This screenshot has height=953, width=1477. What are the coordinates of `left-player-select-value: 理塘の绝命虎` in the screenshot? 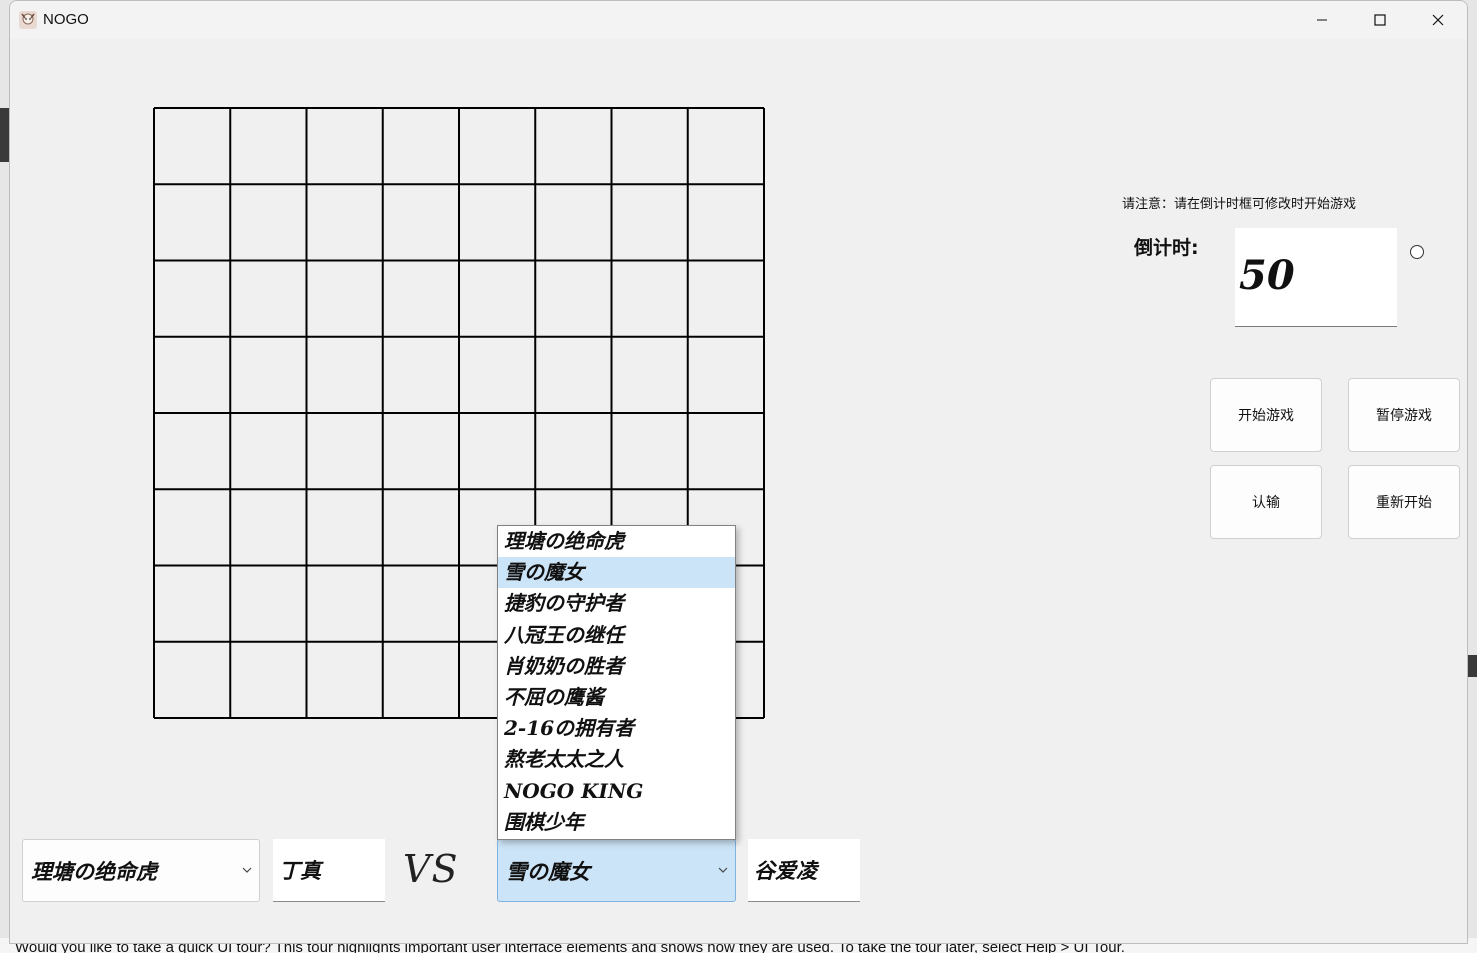 It's located at (94, 871).